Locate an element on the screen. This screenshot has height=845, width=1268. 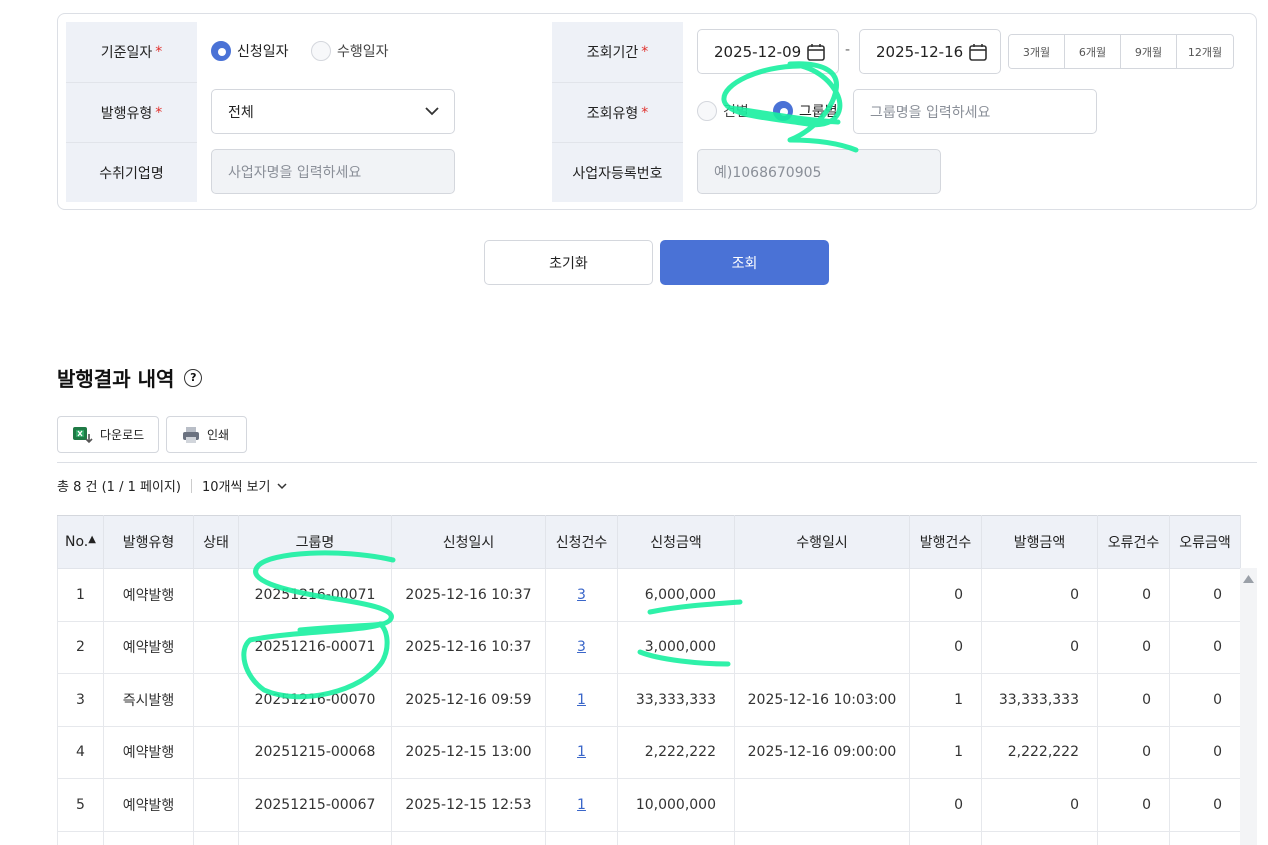
reset-button: 초기화 is located at coordinates (568, 262).